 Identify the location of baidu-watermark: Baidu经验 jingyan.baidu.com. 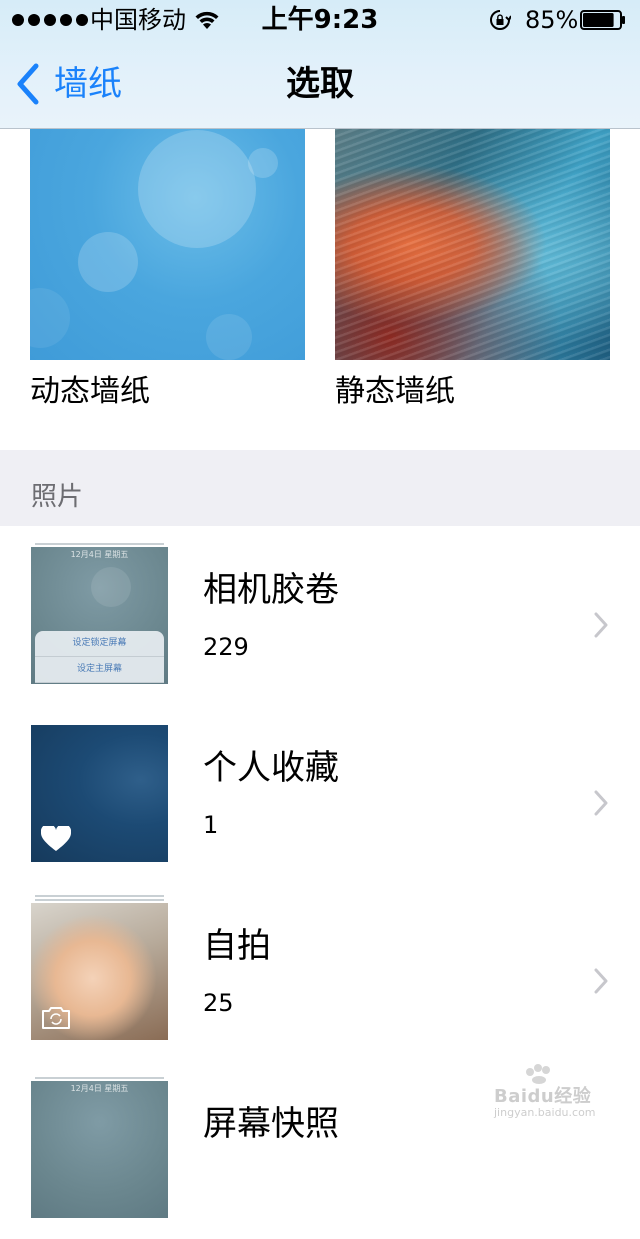
(549, 1094).